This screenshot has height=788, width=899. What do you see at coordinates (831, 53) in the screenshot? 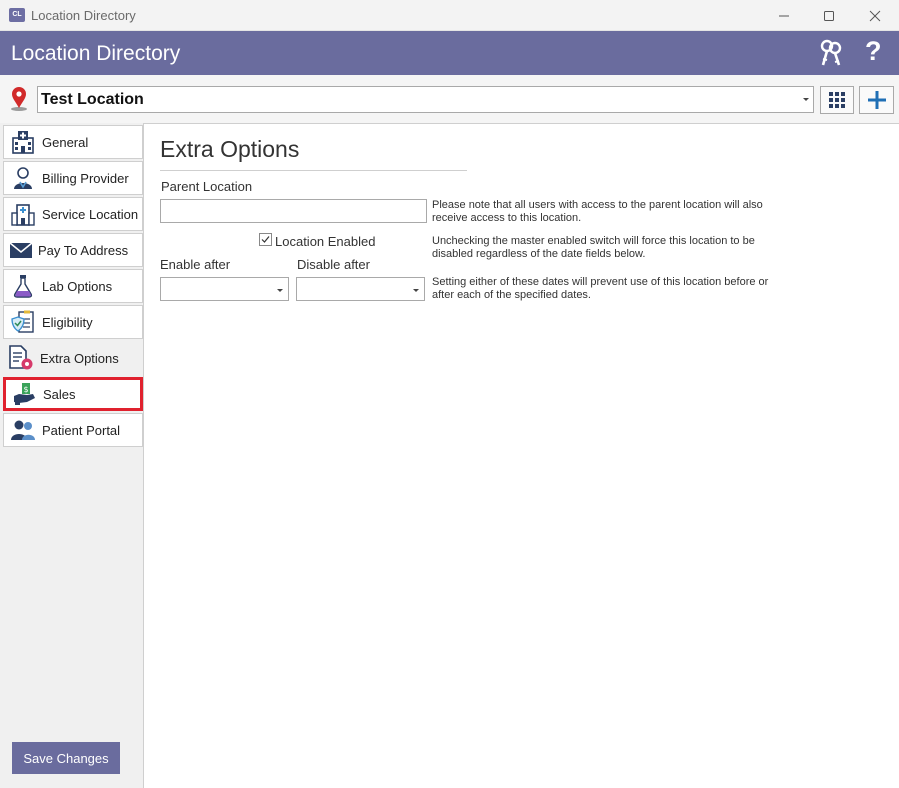
I see `keys-icon` at bounding box center [831, 53].